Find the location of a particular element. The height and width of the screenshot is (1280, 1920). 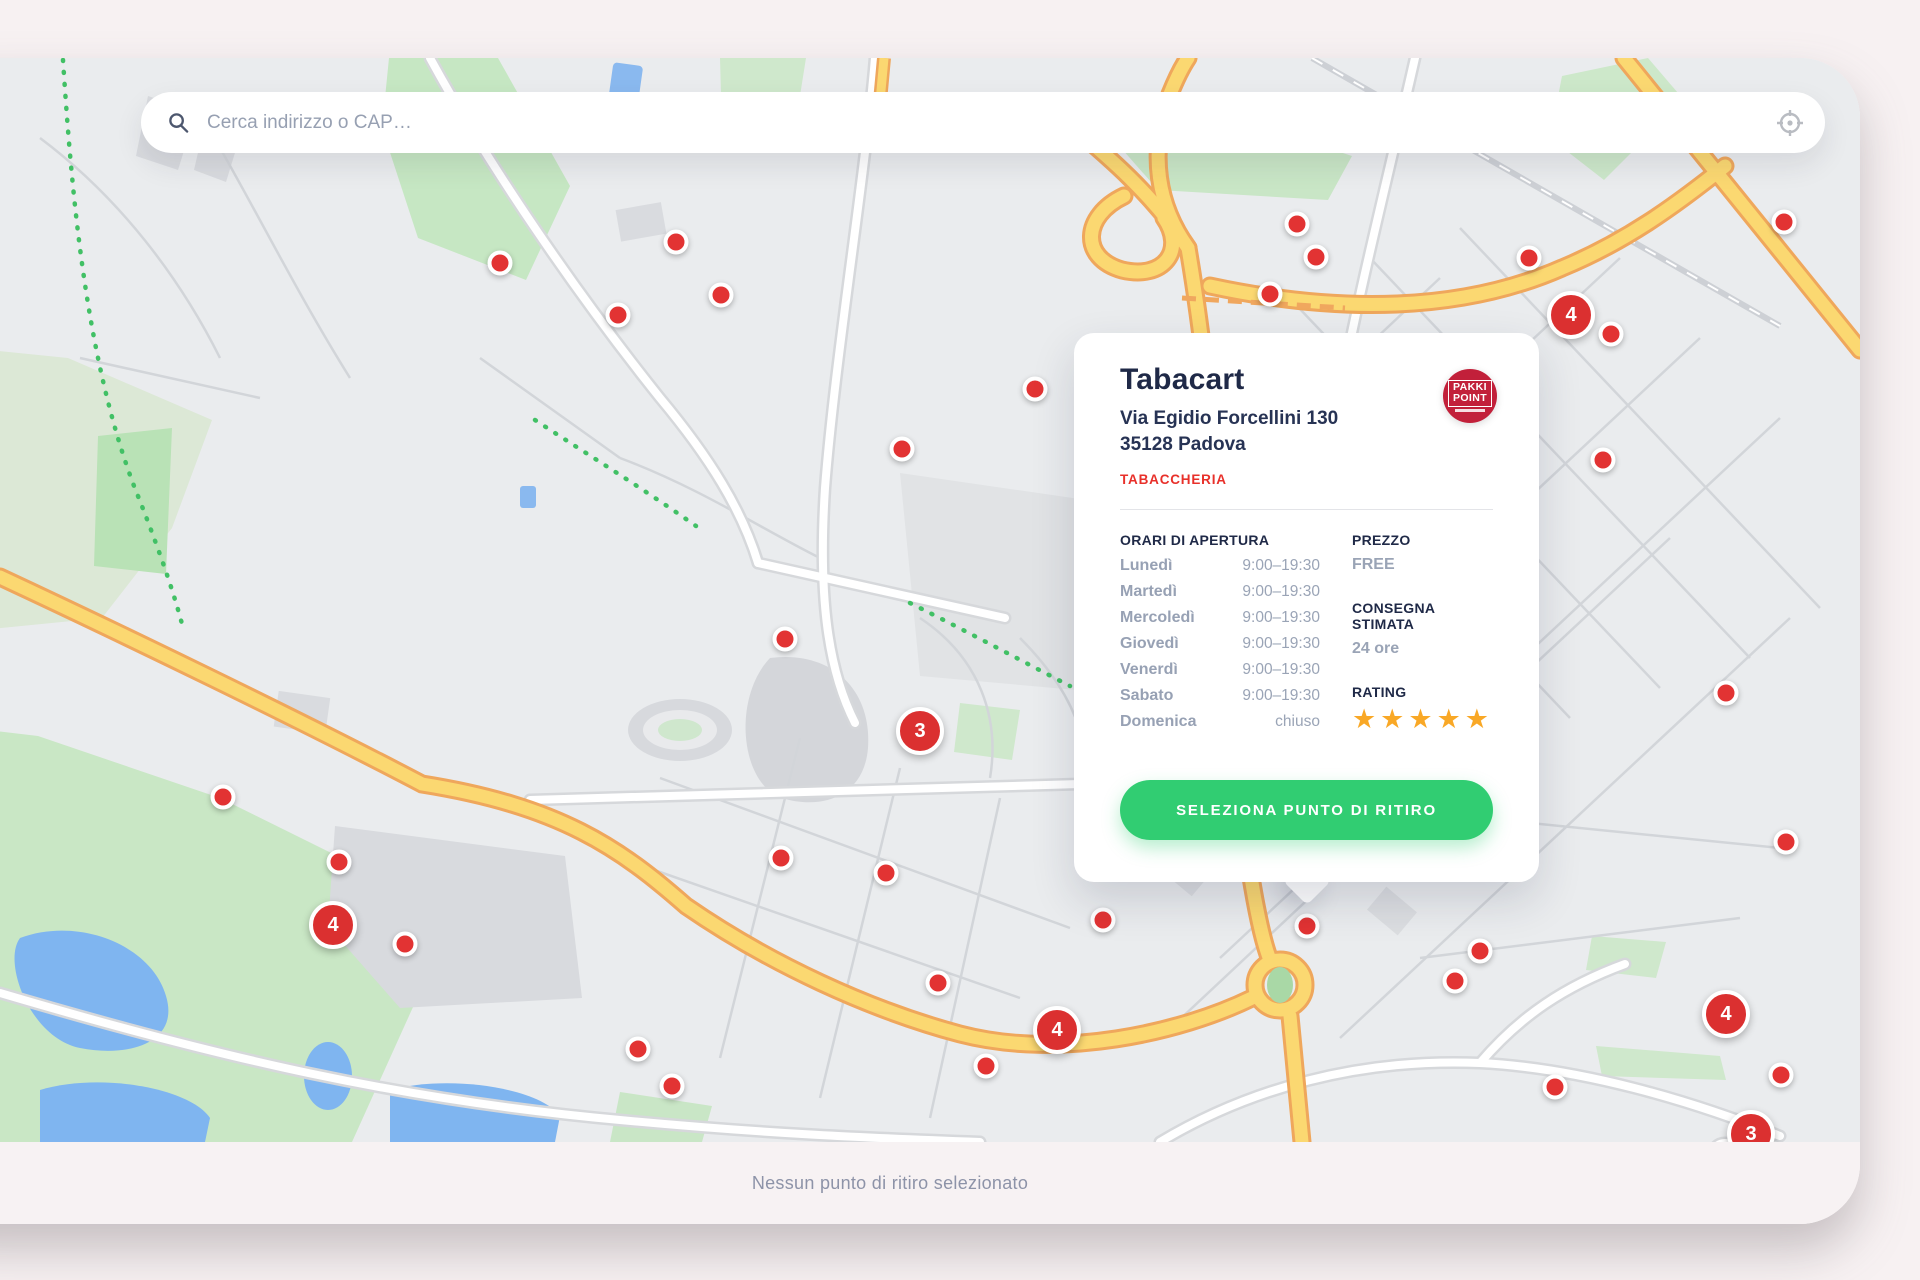

popup-address-line1: Via Egidio Forcellini 130 is located at coordinates (1229, 418).